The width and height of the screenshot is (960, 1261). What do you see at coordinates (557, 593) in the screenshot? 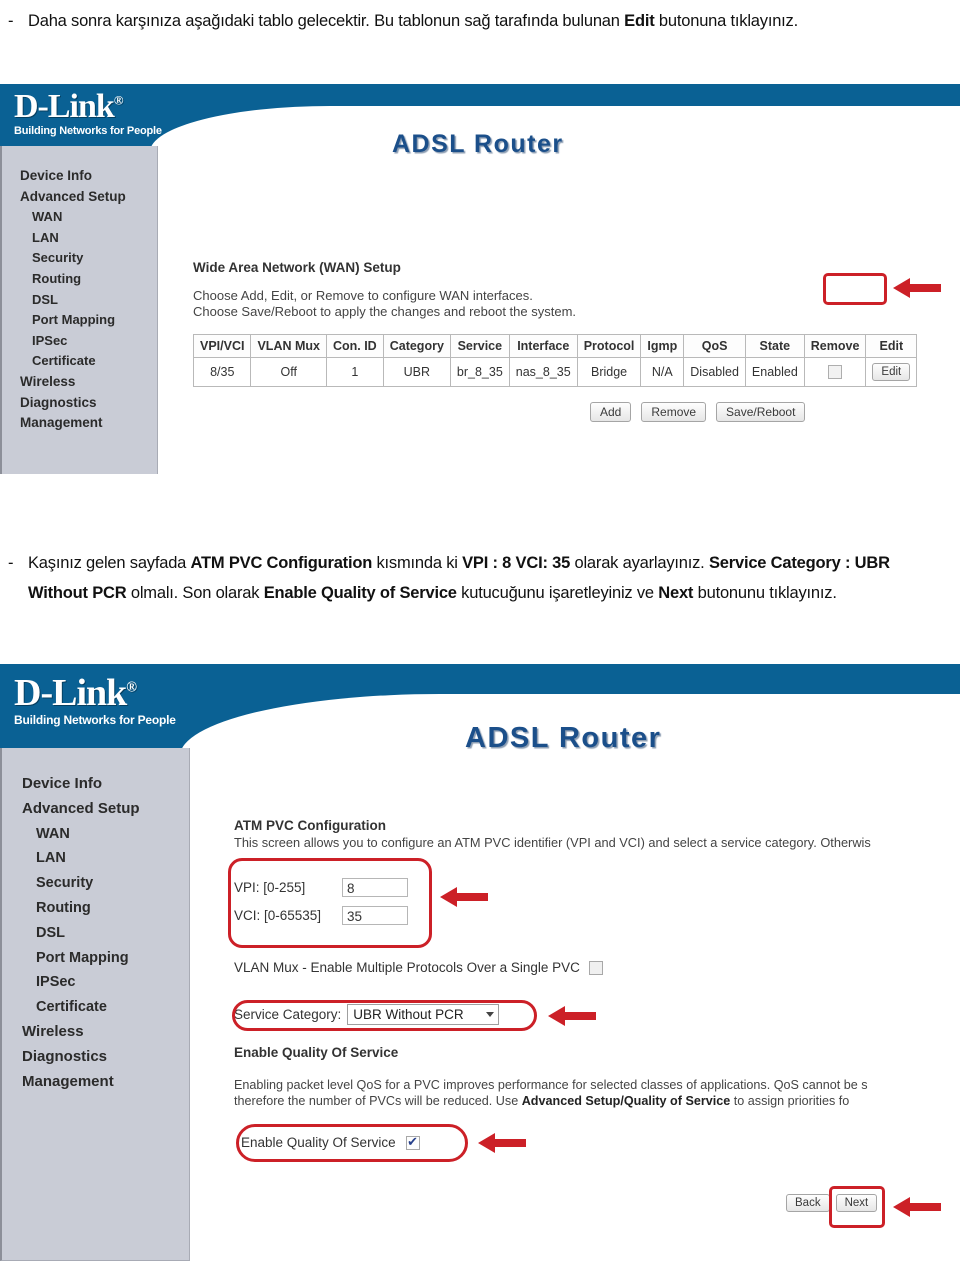
I see `instruction-2-segment-8: kutucuğunu işaretleyiniz ve` at bounding box center [557, 593].